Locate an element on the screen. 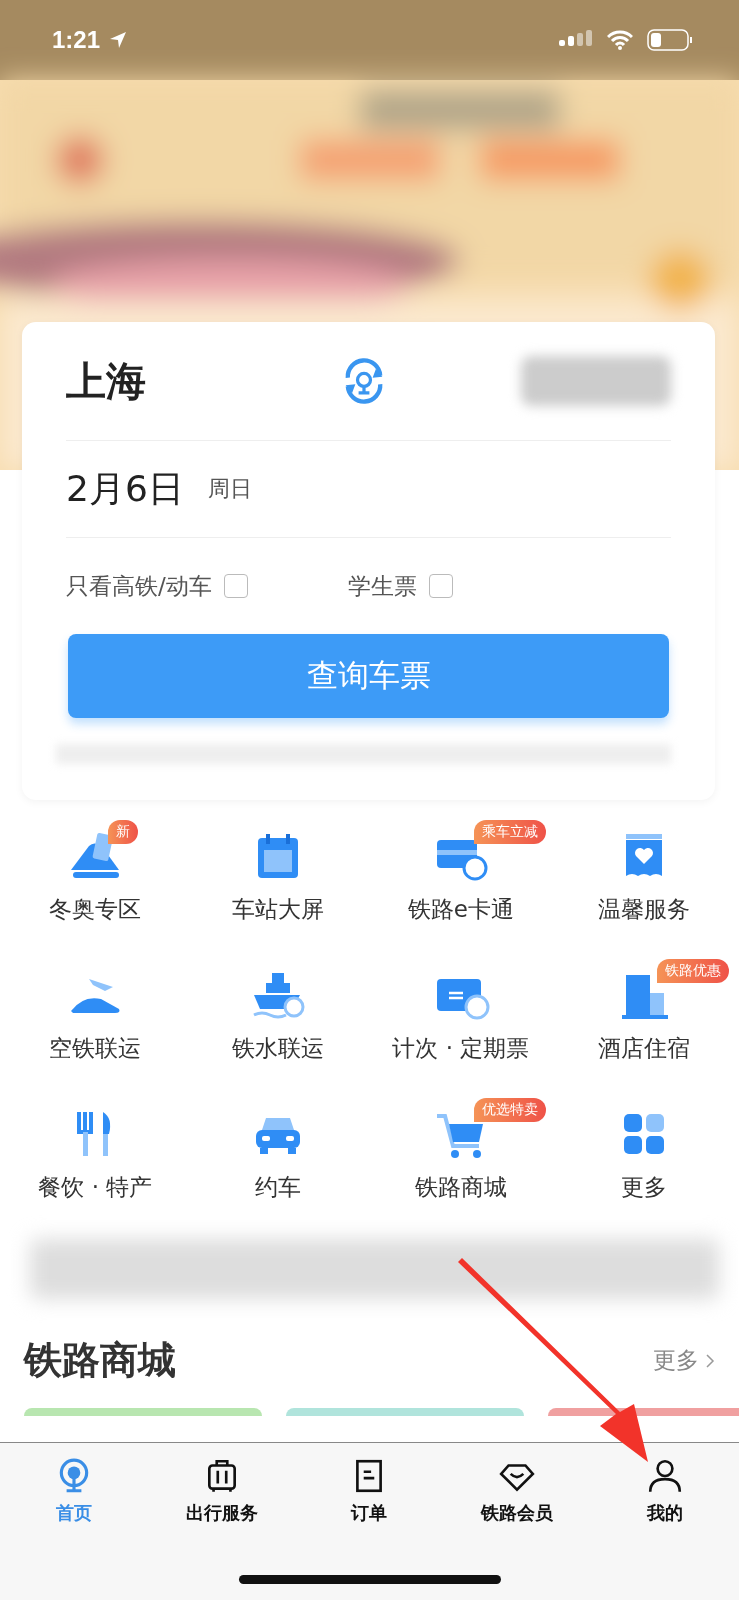  chevron-icon is located at coordinates (710, 1360).